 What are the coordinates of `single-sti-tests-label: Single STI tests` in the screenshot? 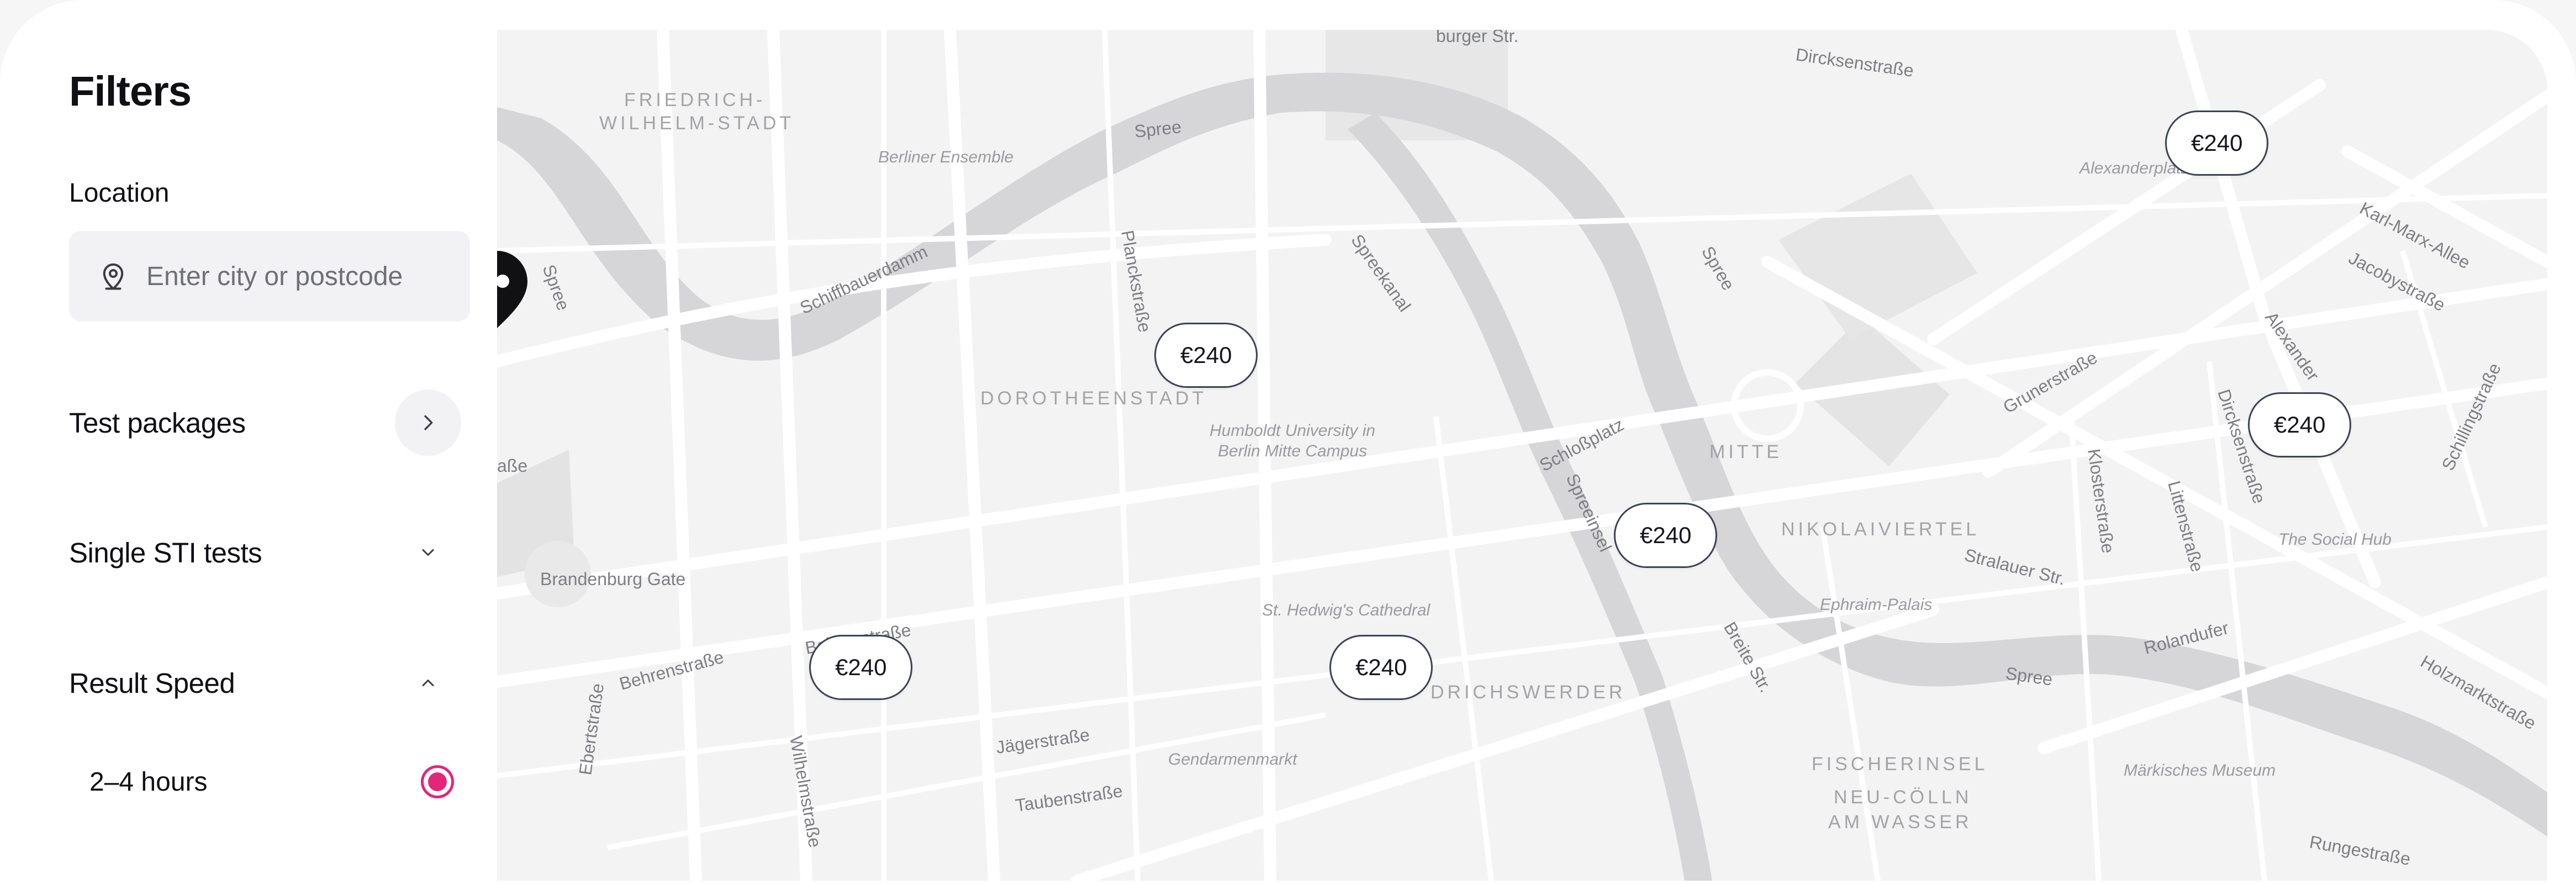 It's located at (165, 552).